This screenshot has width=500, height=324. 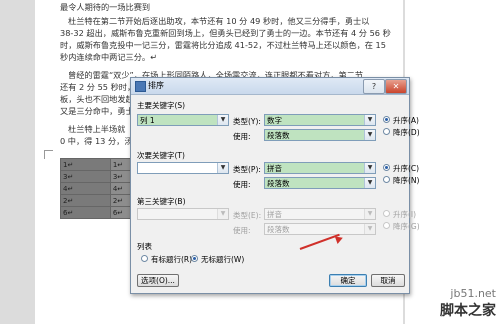 I want to click on table-row: 3↵ 3↵, so click(x=98, y=176).